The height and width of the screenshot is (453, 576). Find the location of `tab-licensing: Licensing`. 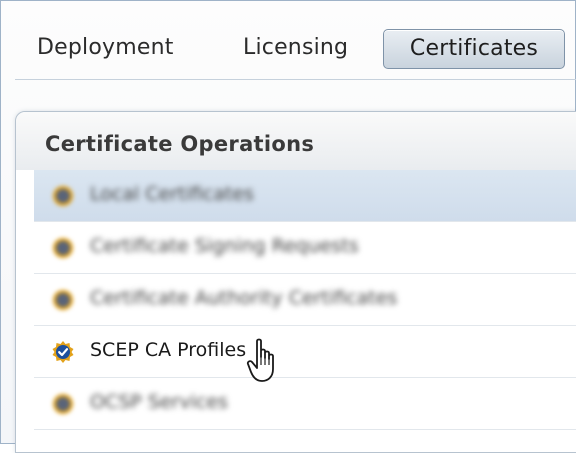

tab-licensing: Licensing is located at coordinates (295, 48).